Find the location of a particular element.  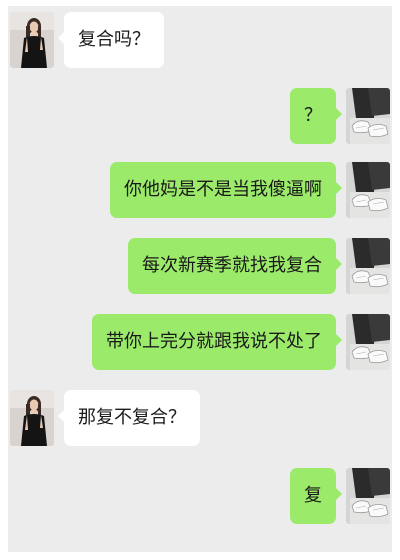

message-bubble-incoming: 那复不复合？ is located at coordinates (129, 418).